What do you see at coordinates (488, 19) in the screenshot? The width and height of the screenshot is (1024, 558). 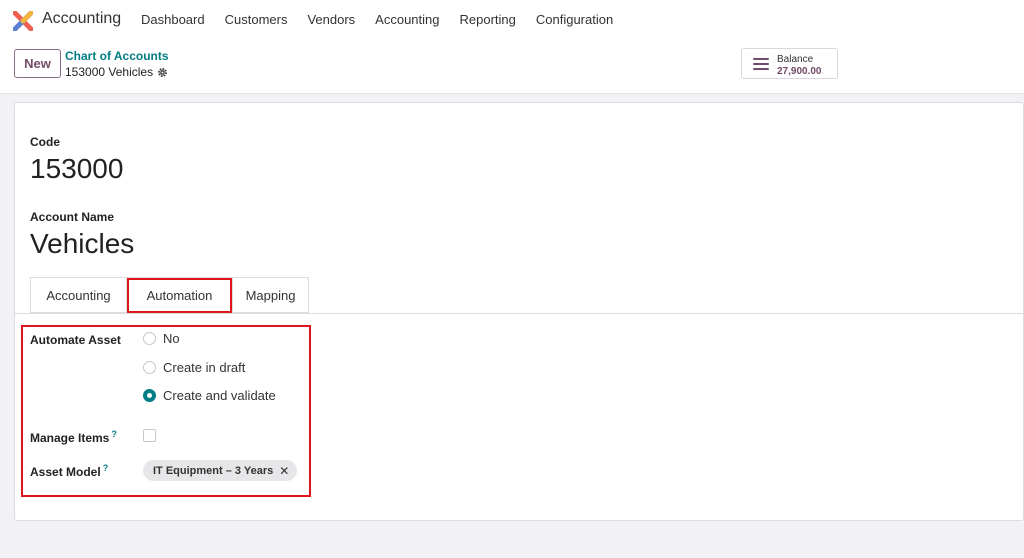 I see `menu-reporting: Reporting` at bounding box center [488, 19].